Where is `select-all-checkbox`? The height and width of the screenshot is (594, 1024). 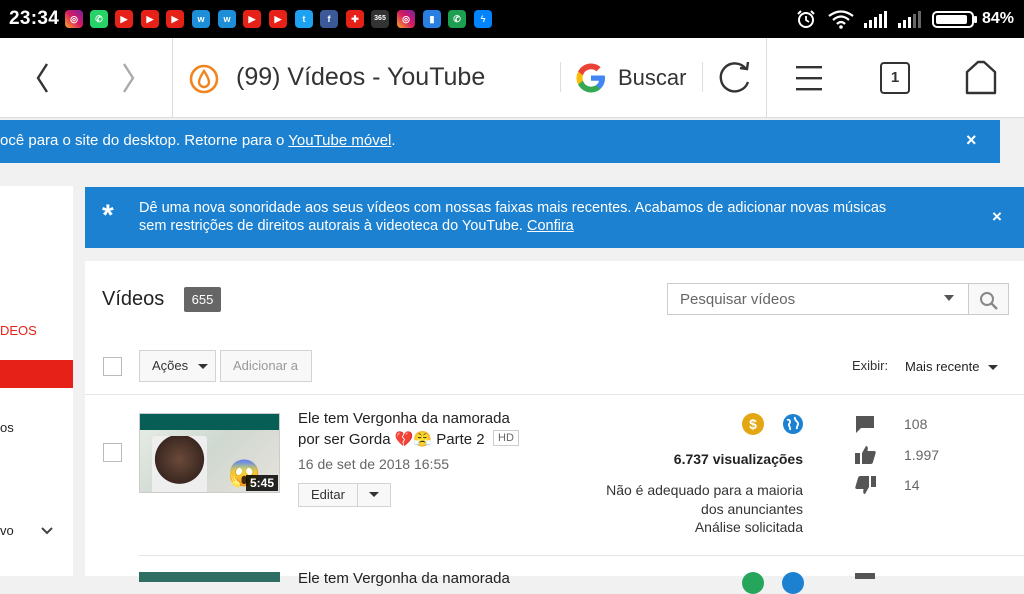 select-all-checkbox is located at coordinates (112, 366).